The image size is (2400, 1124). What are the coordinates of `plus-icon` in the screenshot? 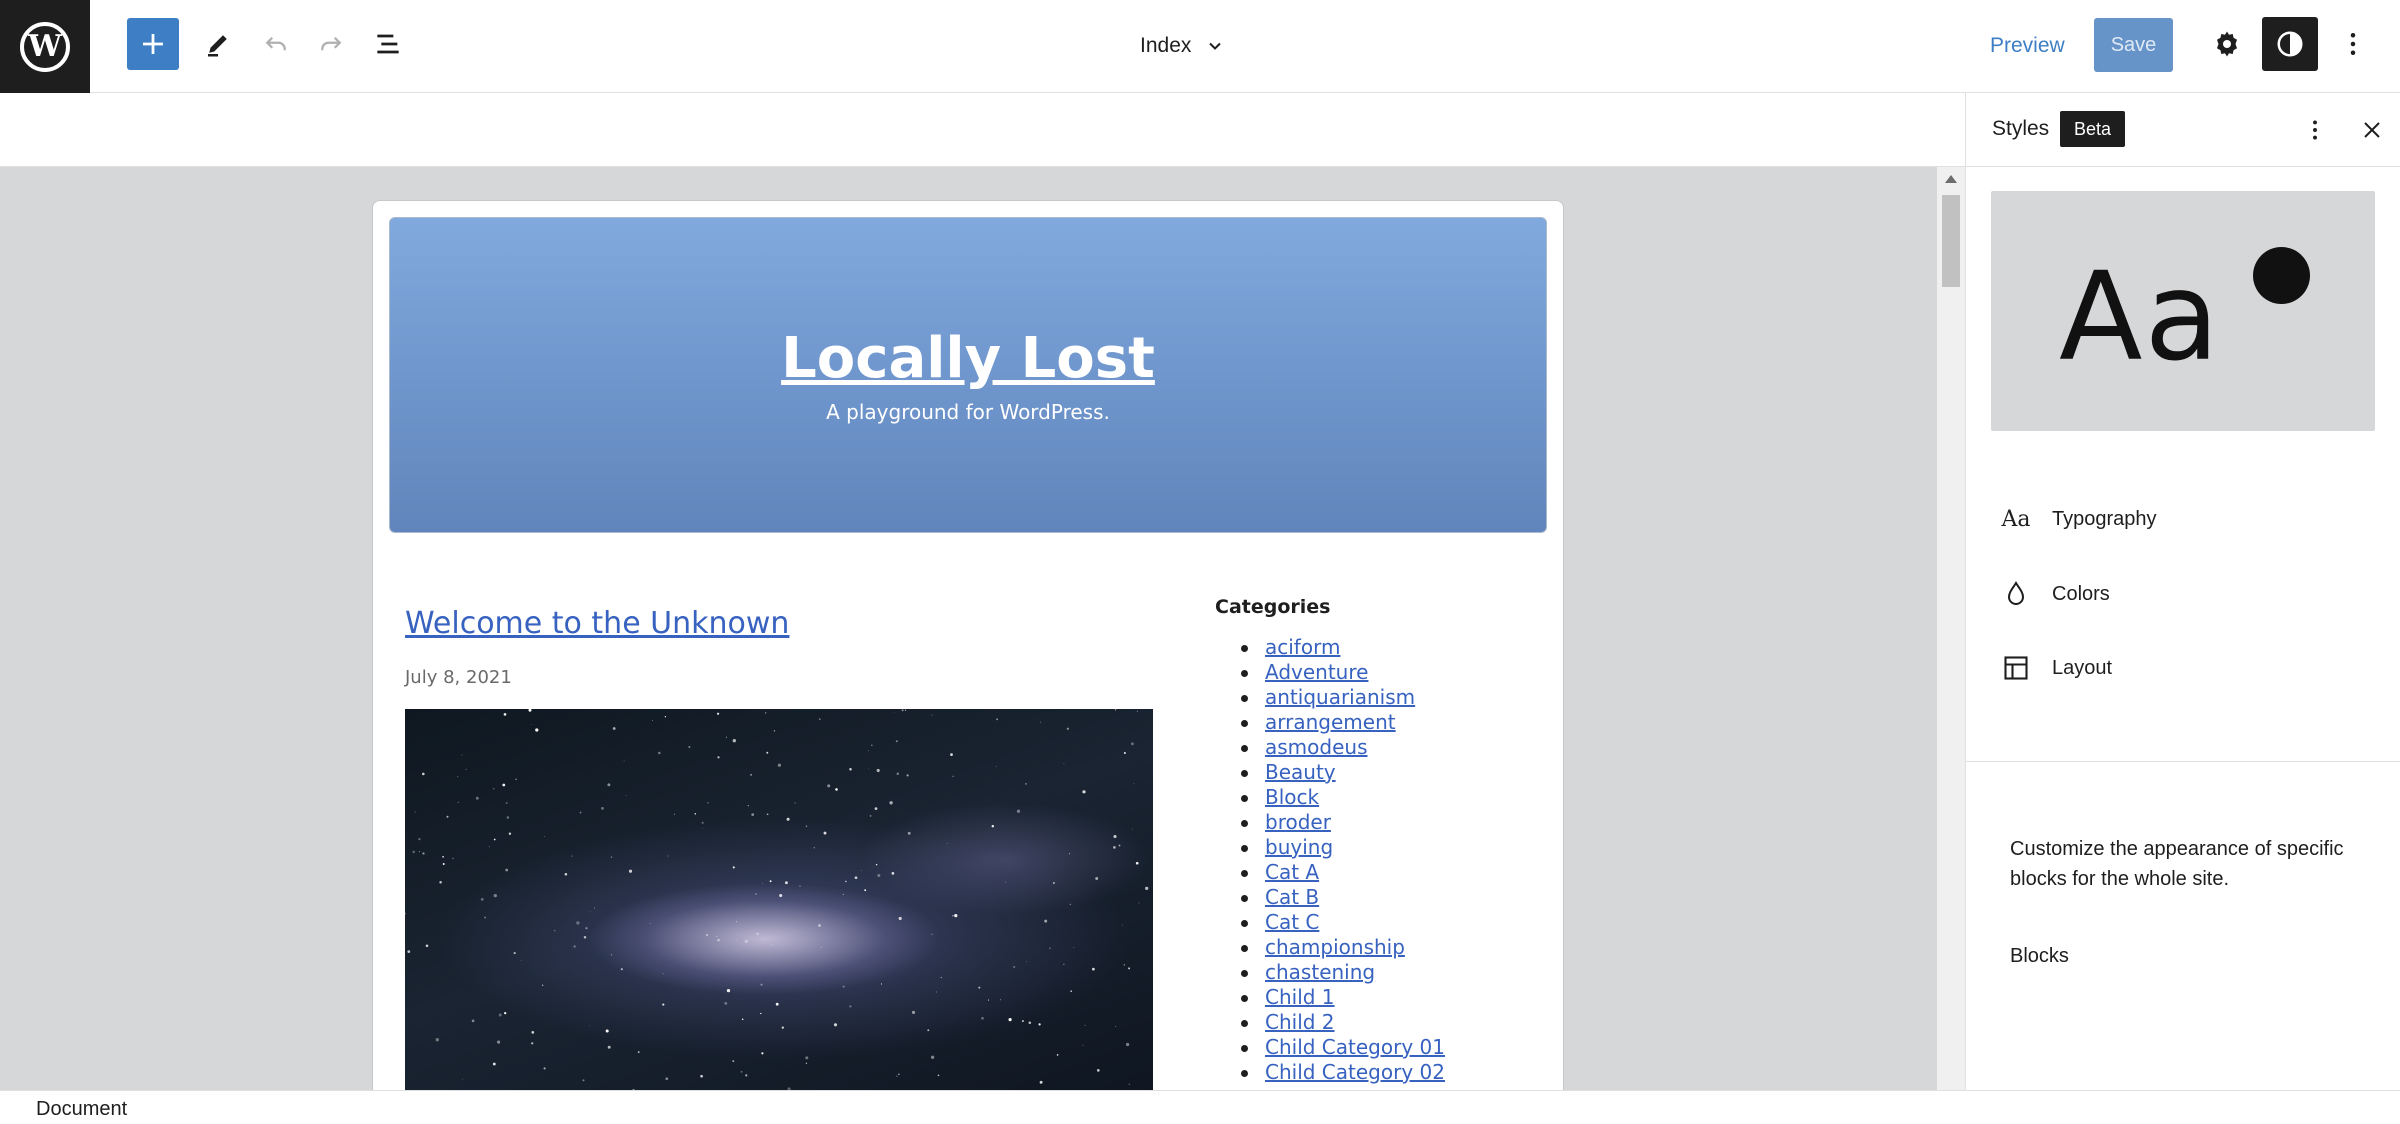 It's located at (153, 44).